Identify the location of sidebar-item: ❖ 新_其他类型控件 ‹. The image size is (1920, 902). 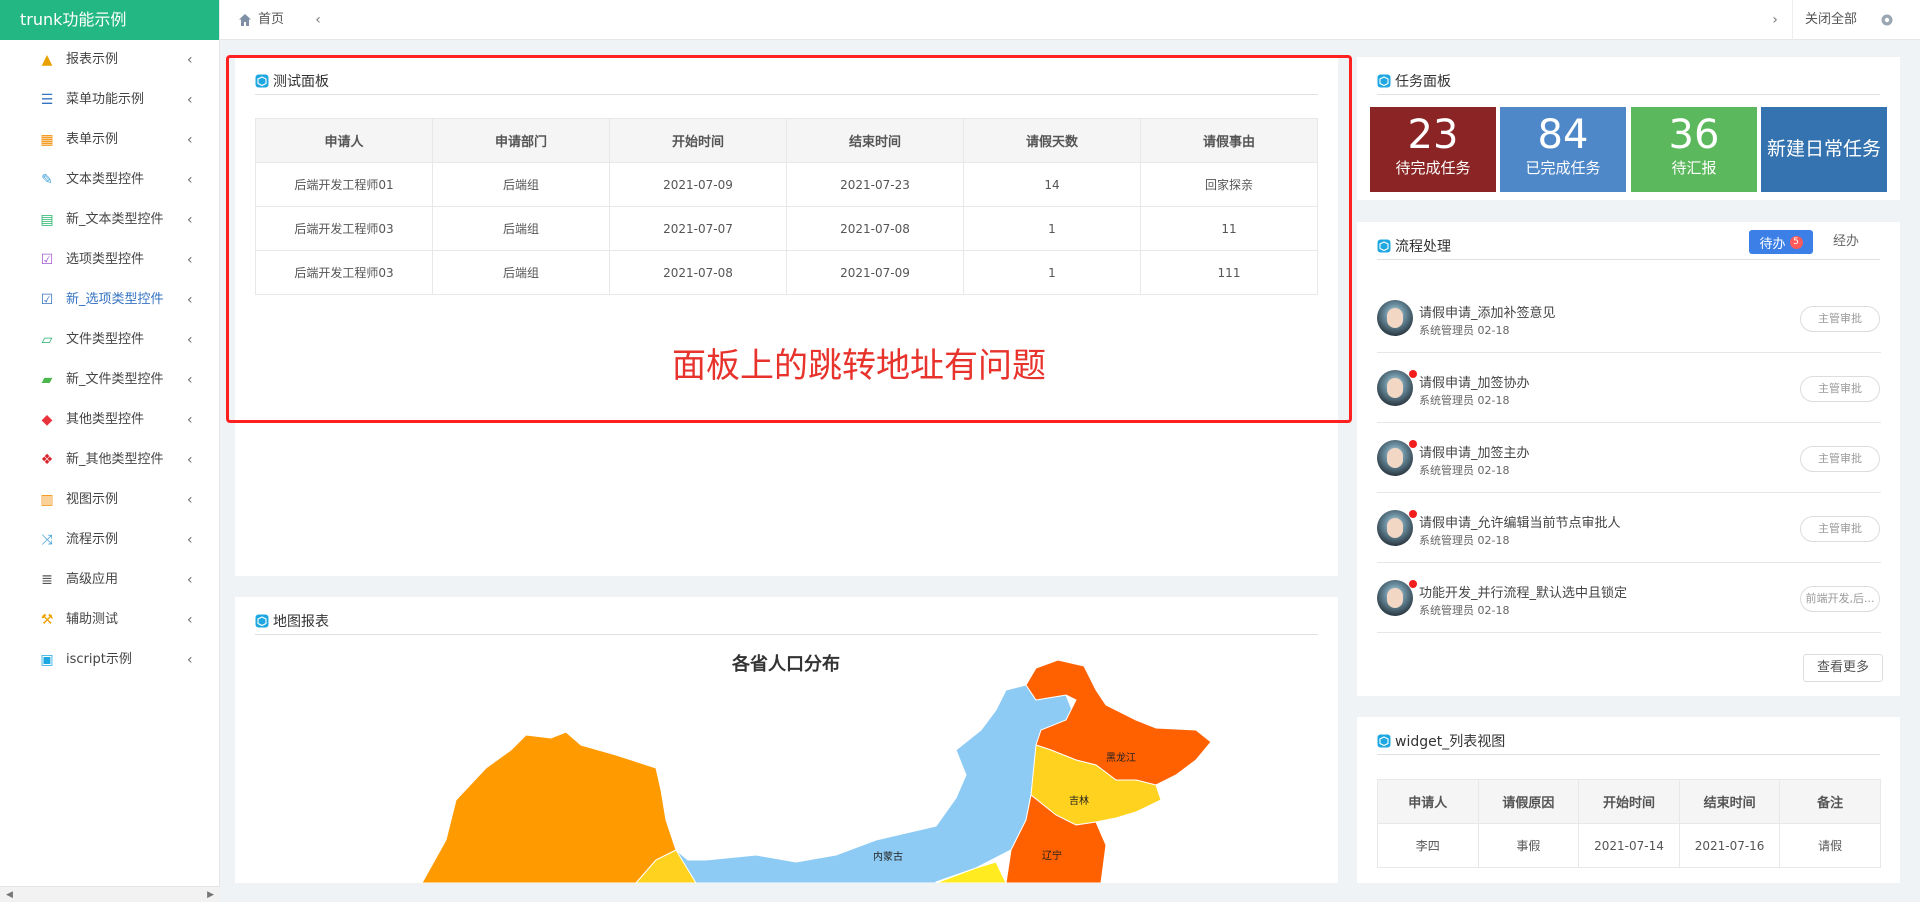
(109, 460).